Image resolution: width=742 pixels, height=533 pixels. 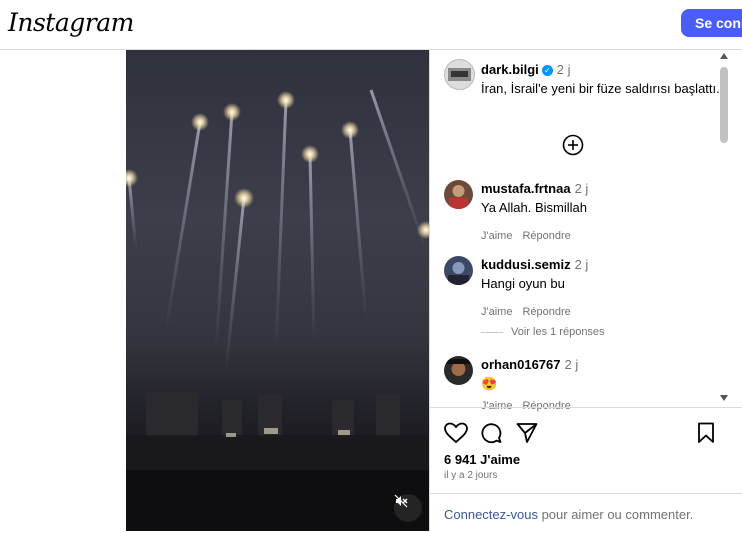 I want to click on instagram-logo: Instagram, so click(x=71, y=22).